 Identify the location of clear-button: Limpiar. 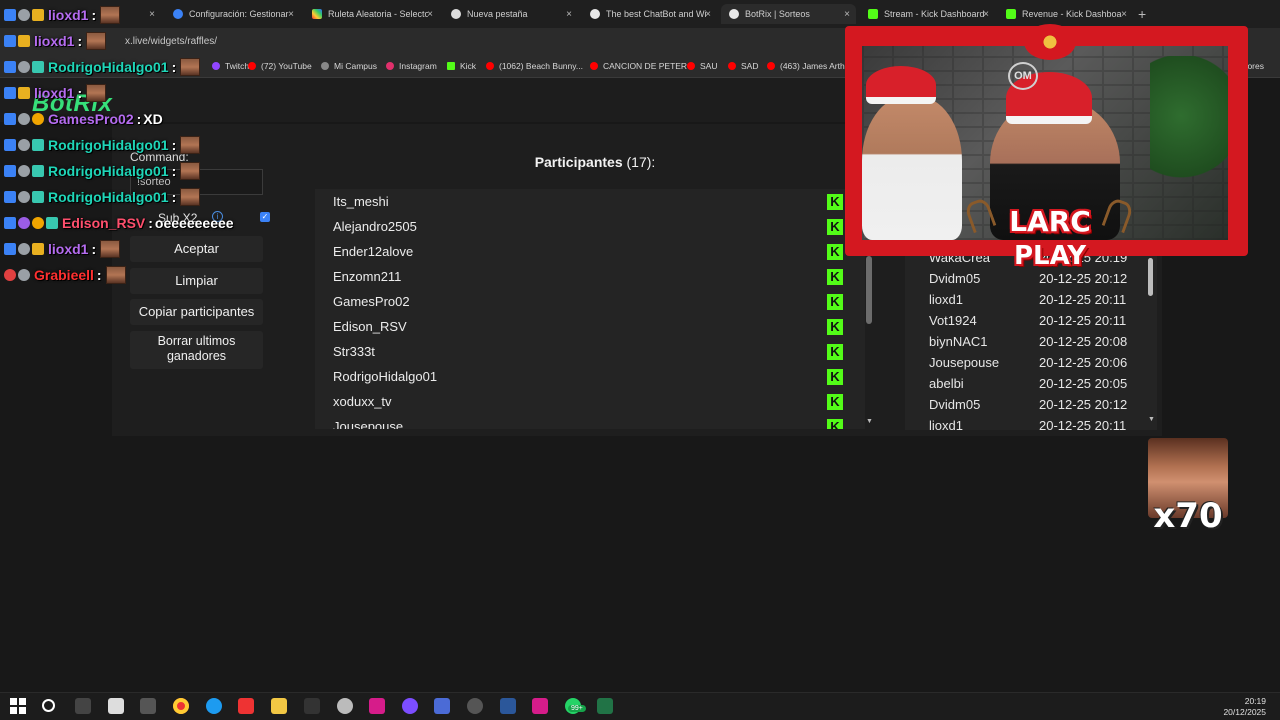
(196, 281).